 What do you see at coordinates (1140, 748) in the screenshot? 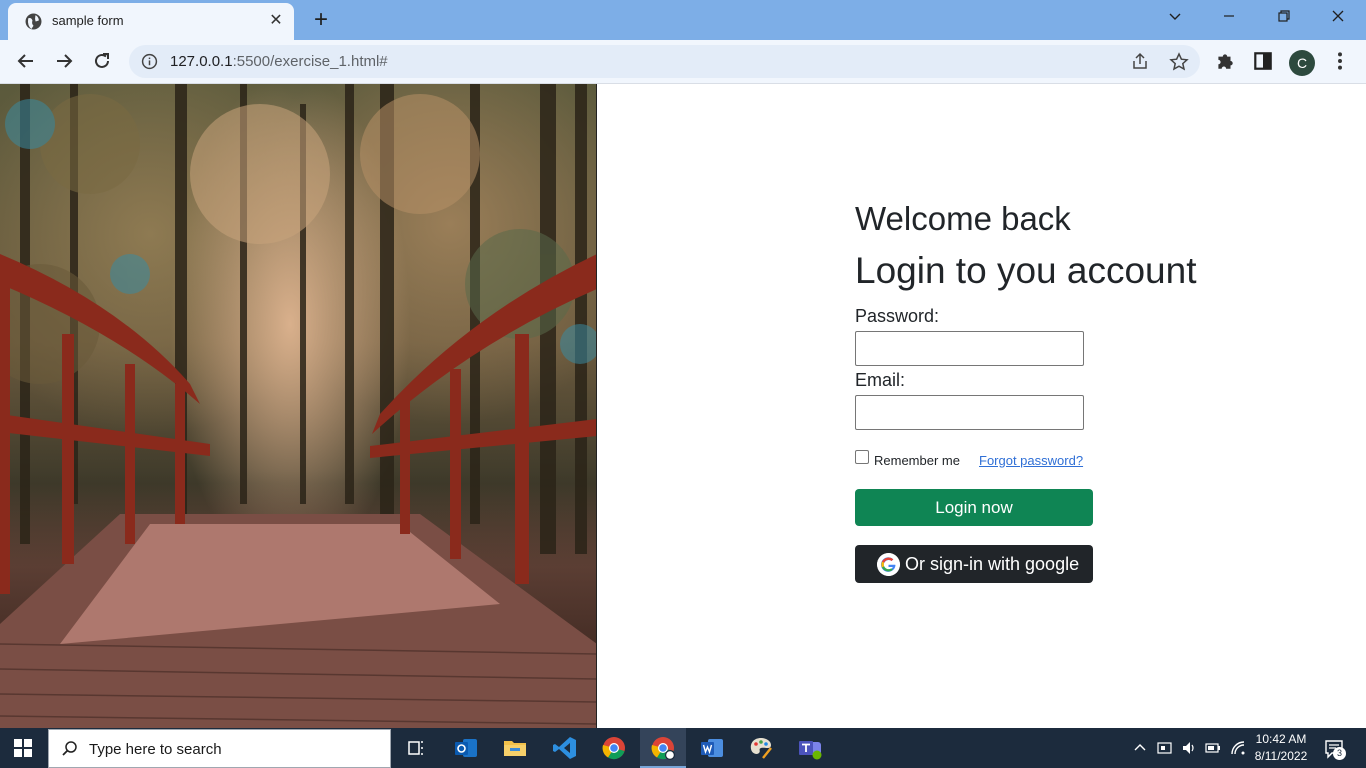
I see `tray-chevron-up-icon` at bounding box center [1140, 748].